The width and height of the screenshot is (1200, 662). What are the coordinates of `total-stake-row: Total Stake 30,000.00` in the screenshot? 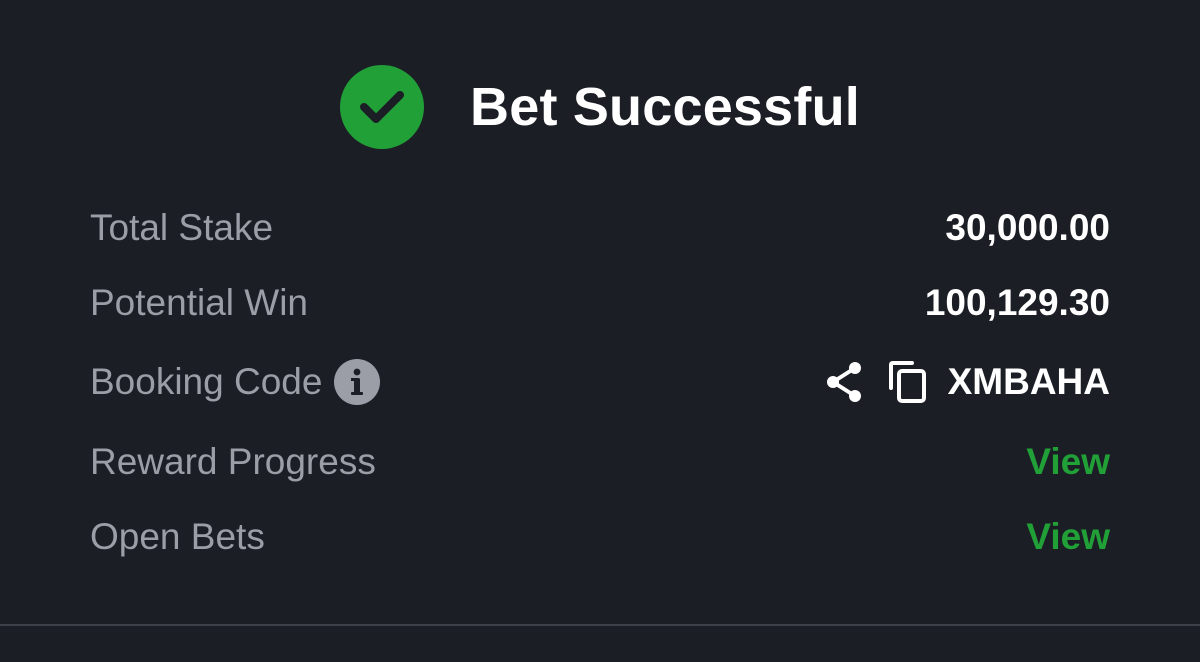 It's located at (600, 228).